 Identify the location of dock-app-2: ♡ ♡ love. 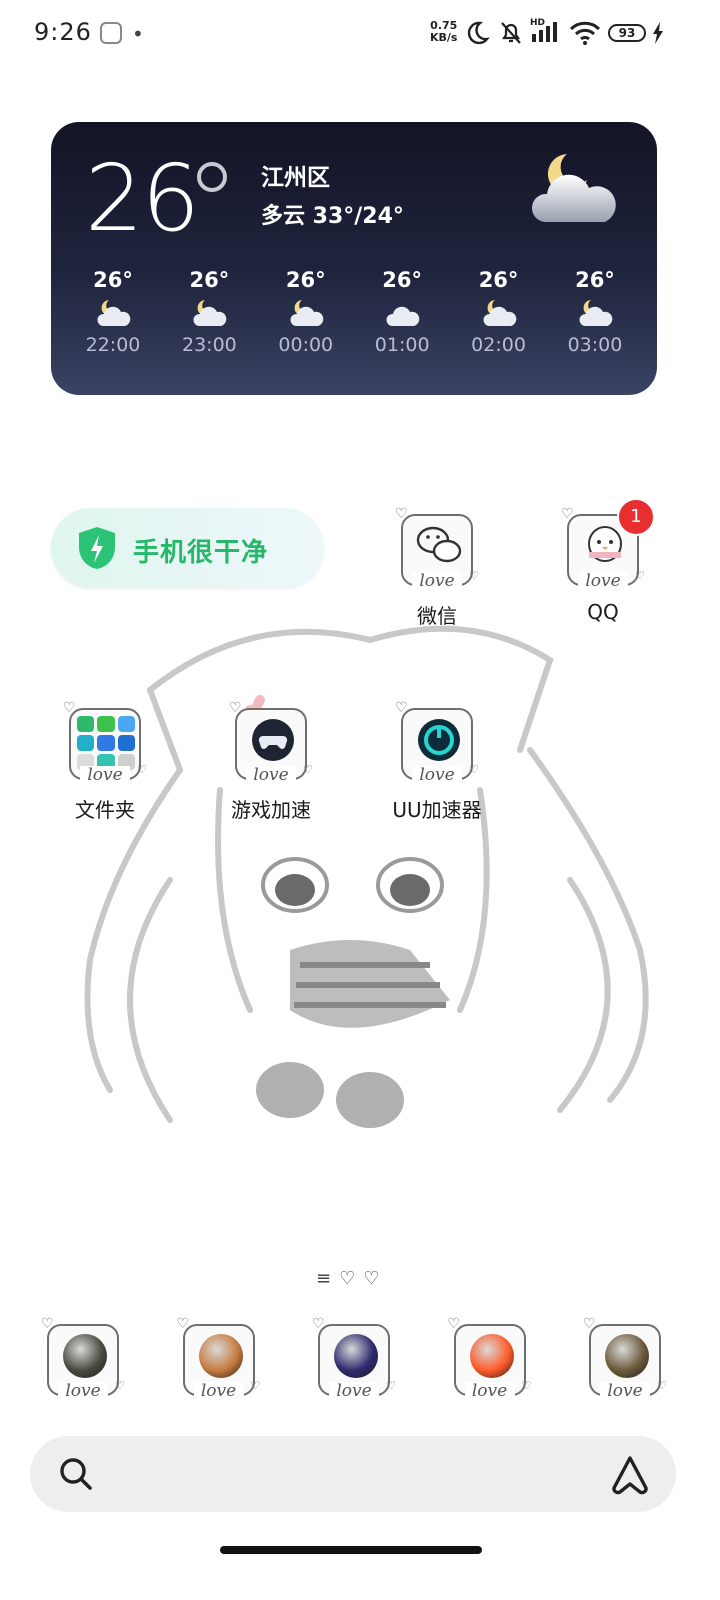
(219, 1358).